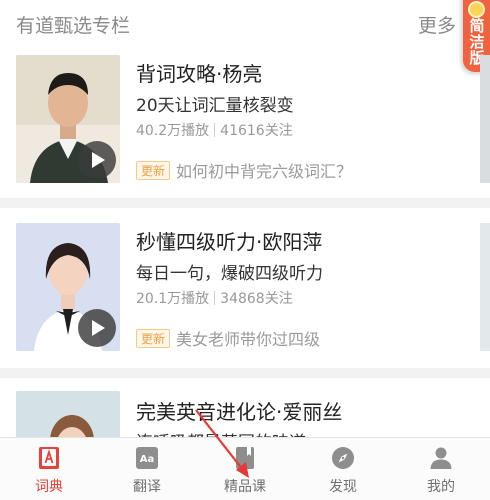 The height and width of the screenshot is (500, 490). I want to click on update-text: 美女老师带你过四级, so click(248, 339).